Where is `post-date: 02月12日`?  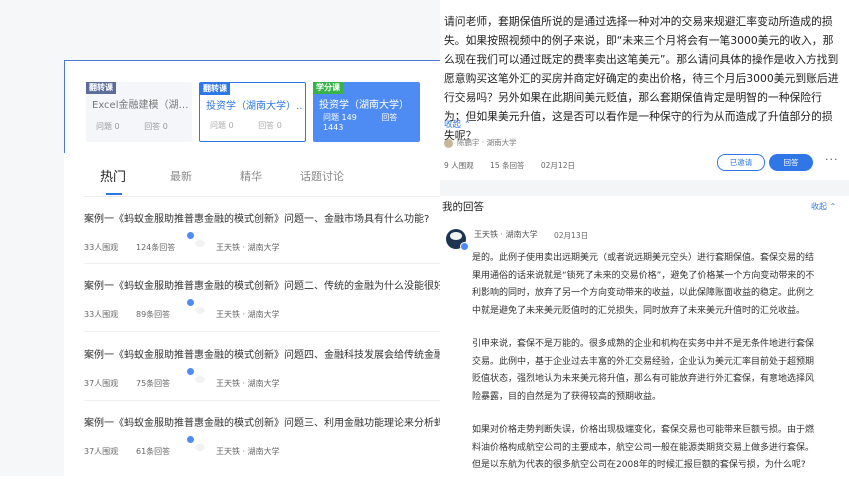
post-date: 02月12日 is located at coordinates (557, 165).